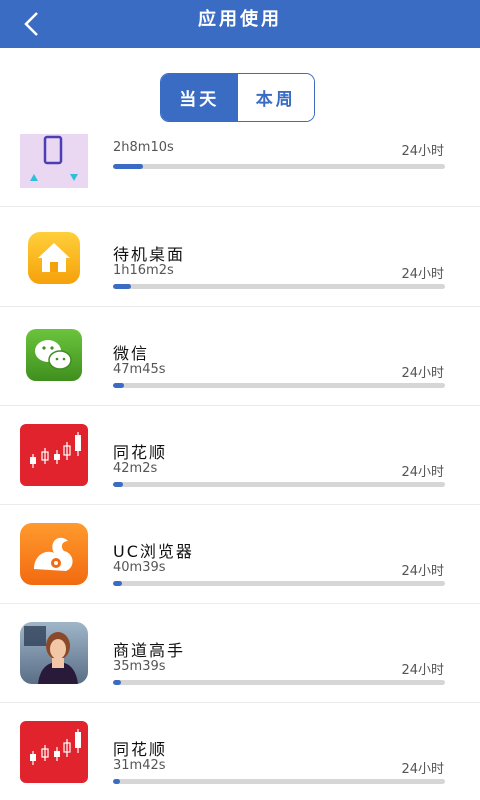  What do you see at coordinates (199, 97) in the screenshot?
I see `tab-today: 当天` at bounding box center [199, 97].